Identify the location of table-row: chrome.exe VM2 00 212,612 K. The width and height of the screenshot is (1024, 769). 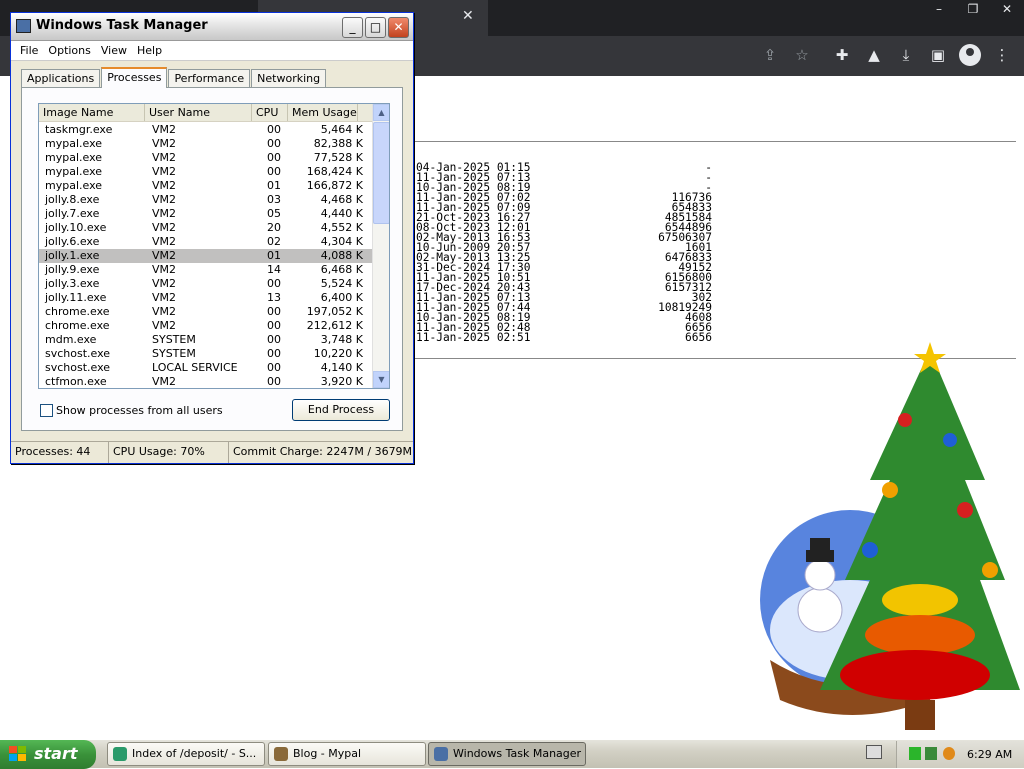
(206, 326).